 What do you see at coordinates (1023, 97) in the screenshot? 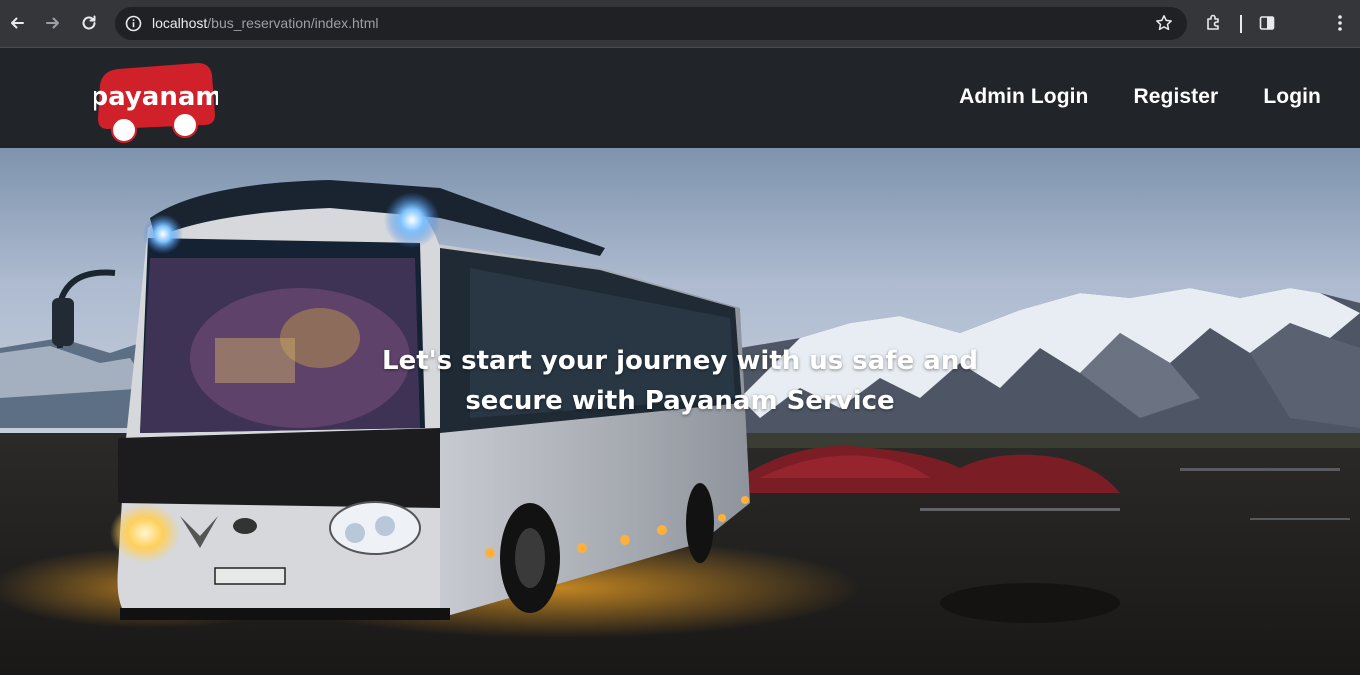
I see `admin-login-link: Admin Login` at bounding box center [1023, 97].